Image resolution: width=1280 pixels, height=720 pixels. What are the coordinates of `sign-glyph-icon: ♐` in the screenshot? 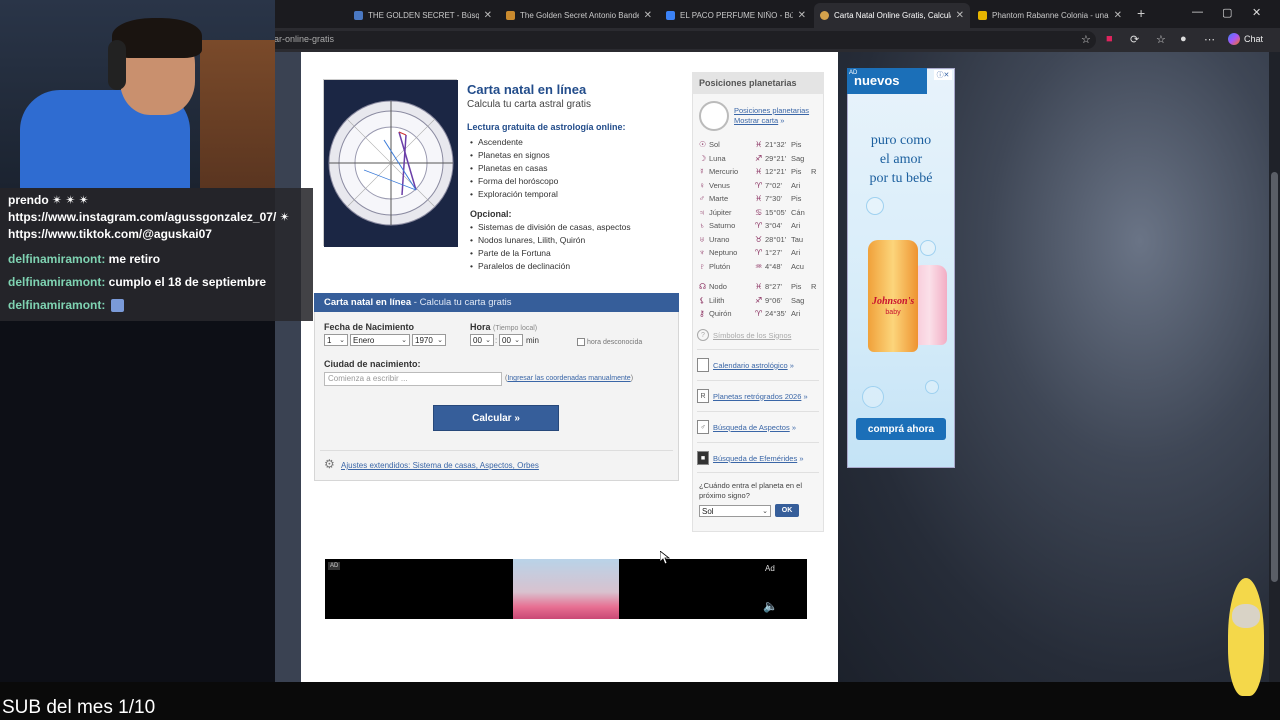 It's located at (759, 300).